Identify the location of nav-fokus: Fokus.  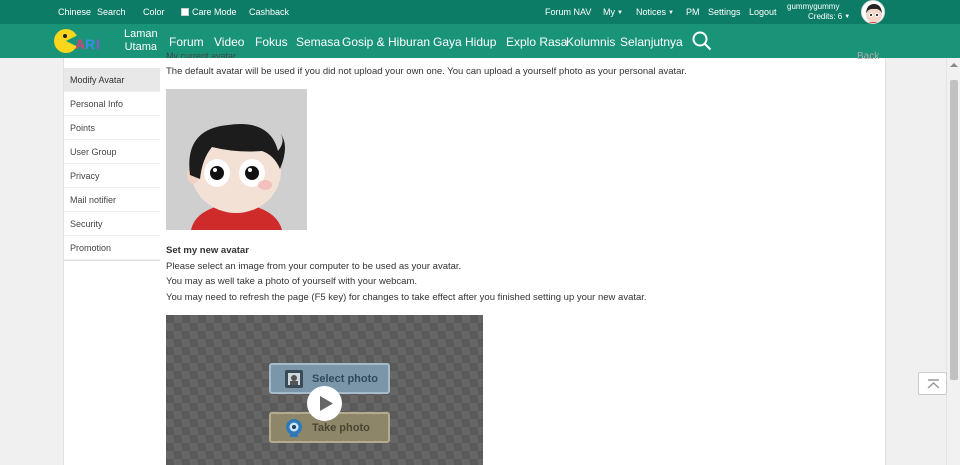
(271, 42).